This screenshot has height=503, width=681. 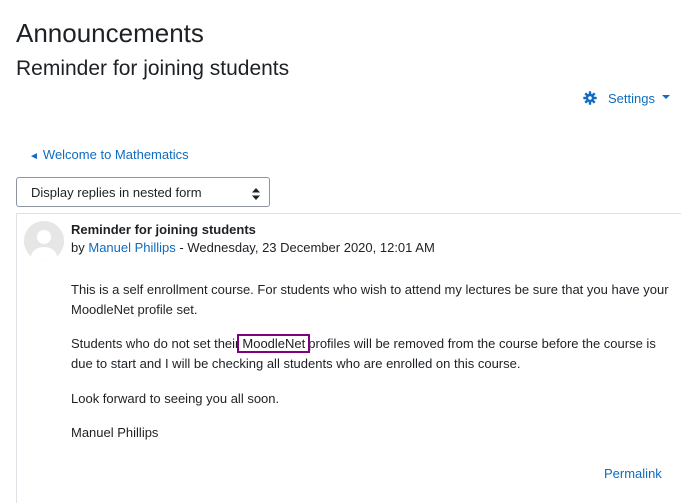 I want to click on highlighted-word: MoodleNet, so click(x=274, y=343).